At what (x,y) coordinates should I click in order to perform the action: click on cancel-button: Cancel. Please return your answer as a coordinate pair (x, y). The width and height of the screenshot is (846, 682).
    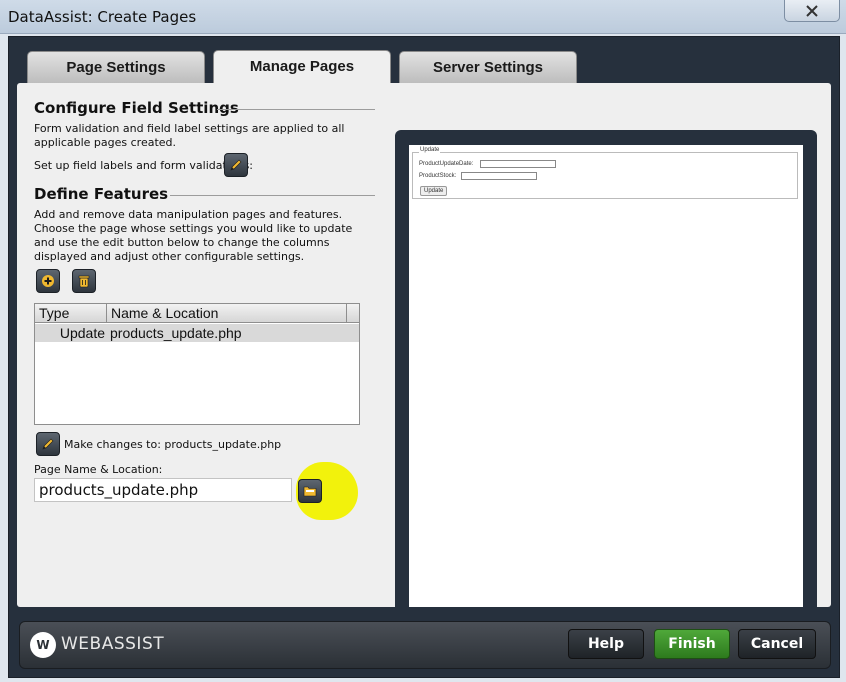
    Looking at the image, I should click on (777, 644).